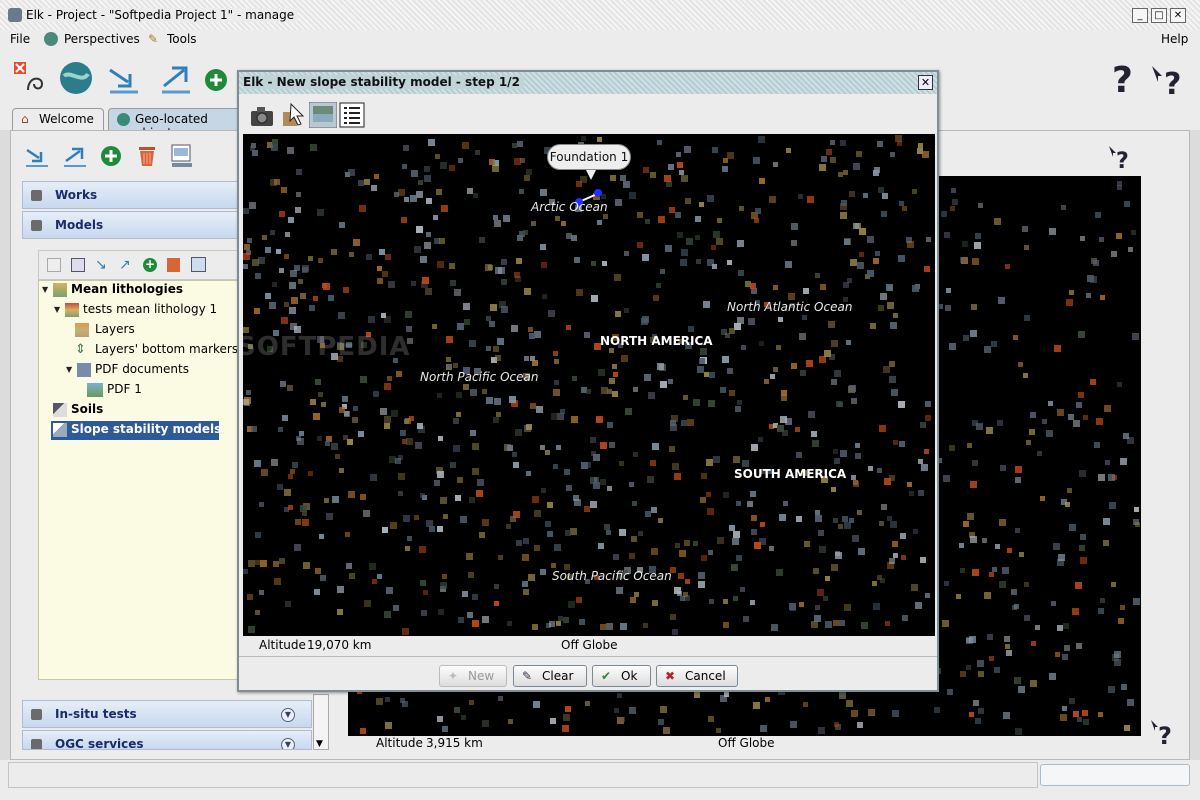 The height and width of the screenshot is (800, 1200). What do you see at coordinates (481, 676) in the screenshot?
I see `new-button-label: New` at bounding box center [481, 676].